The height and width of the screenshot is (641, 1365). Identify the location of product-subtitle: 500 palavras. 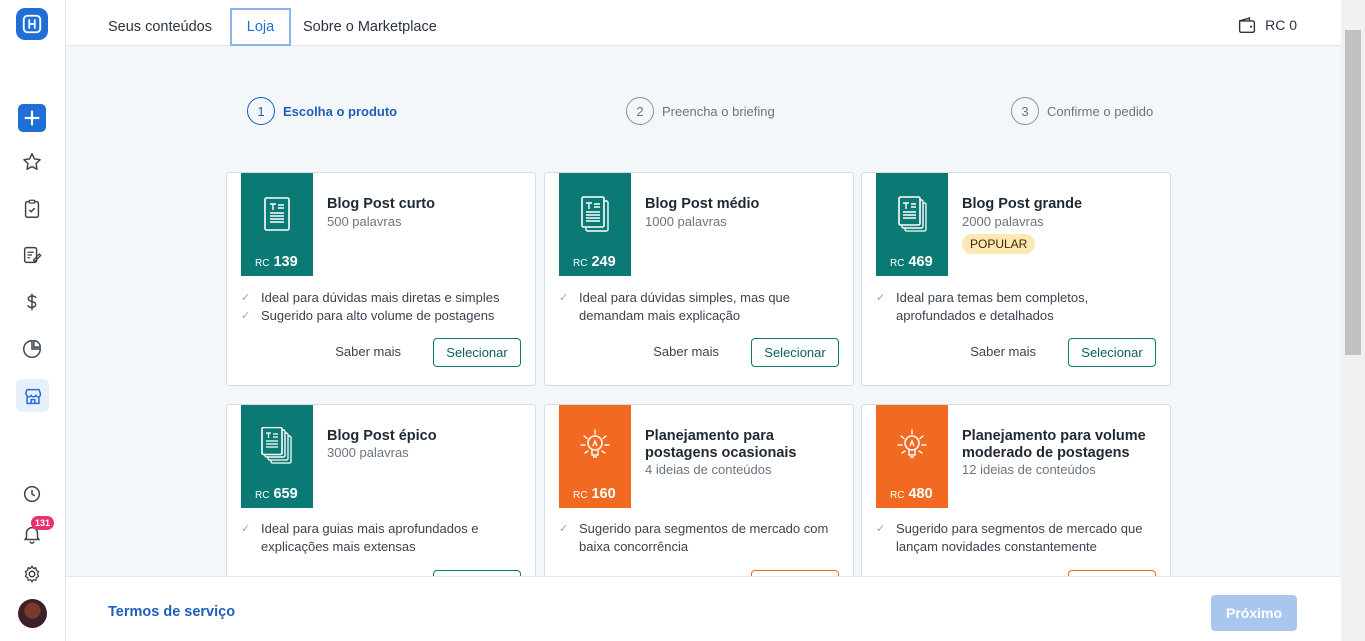
(364, 221).